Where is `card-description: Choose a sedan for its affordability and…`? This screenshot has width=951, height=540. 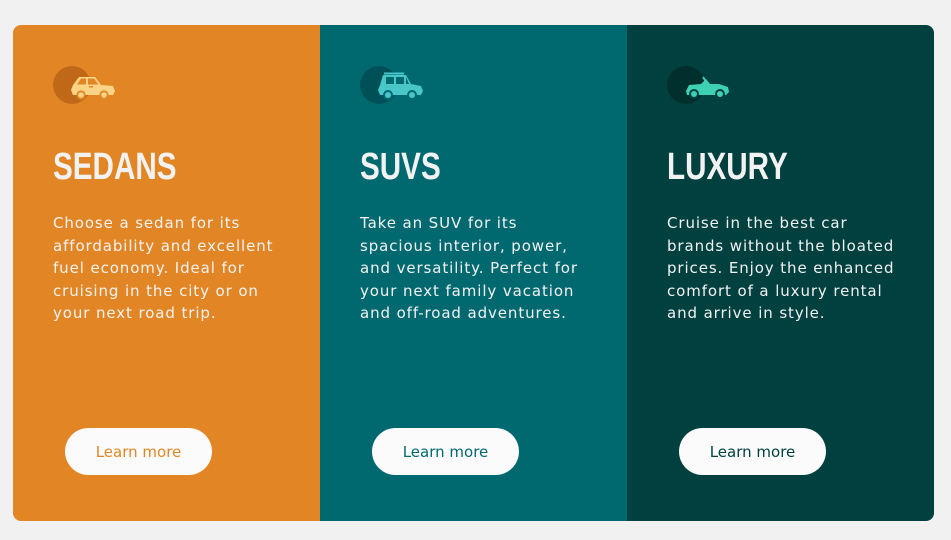 card-description: Choose a sedan for its affordability and… is located at coordinates (163, 268).